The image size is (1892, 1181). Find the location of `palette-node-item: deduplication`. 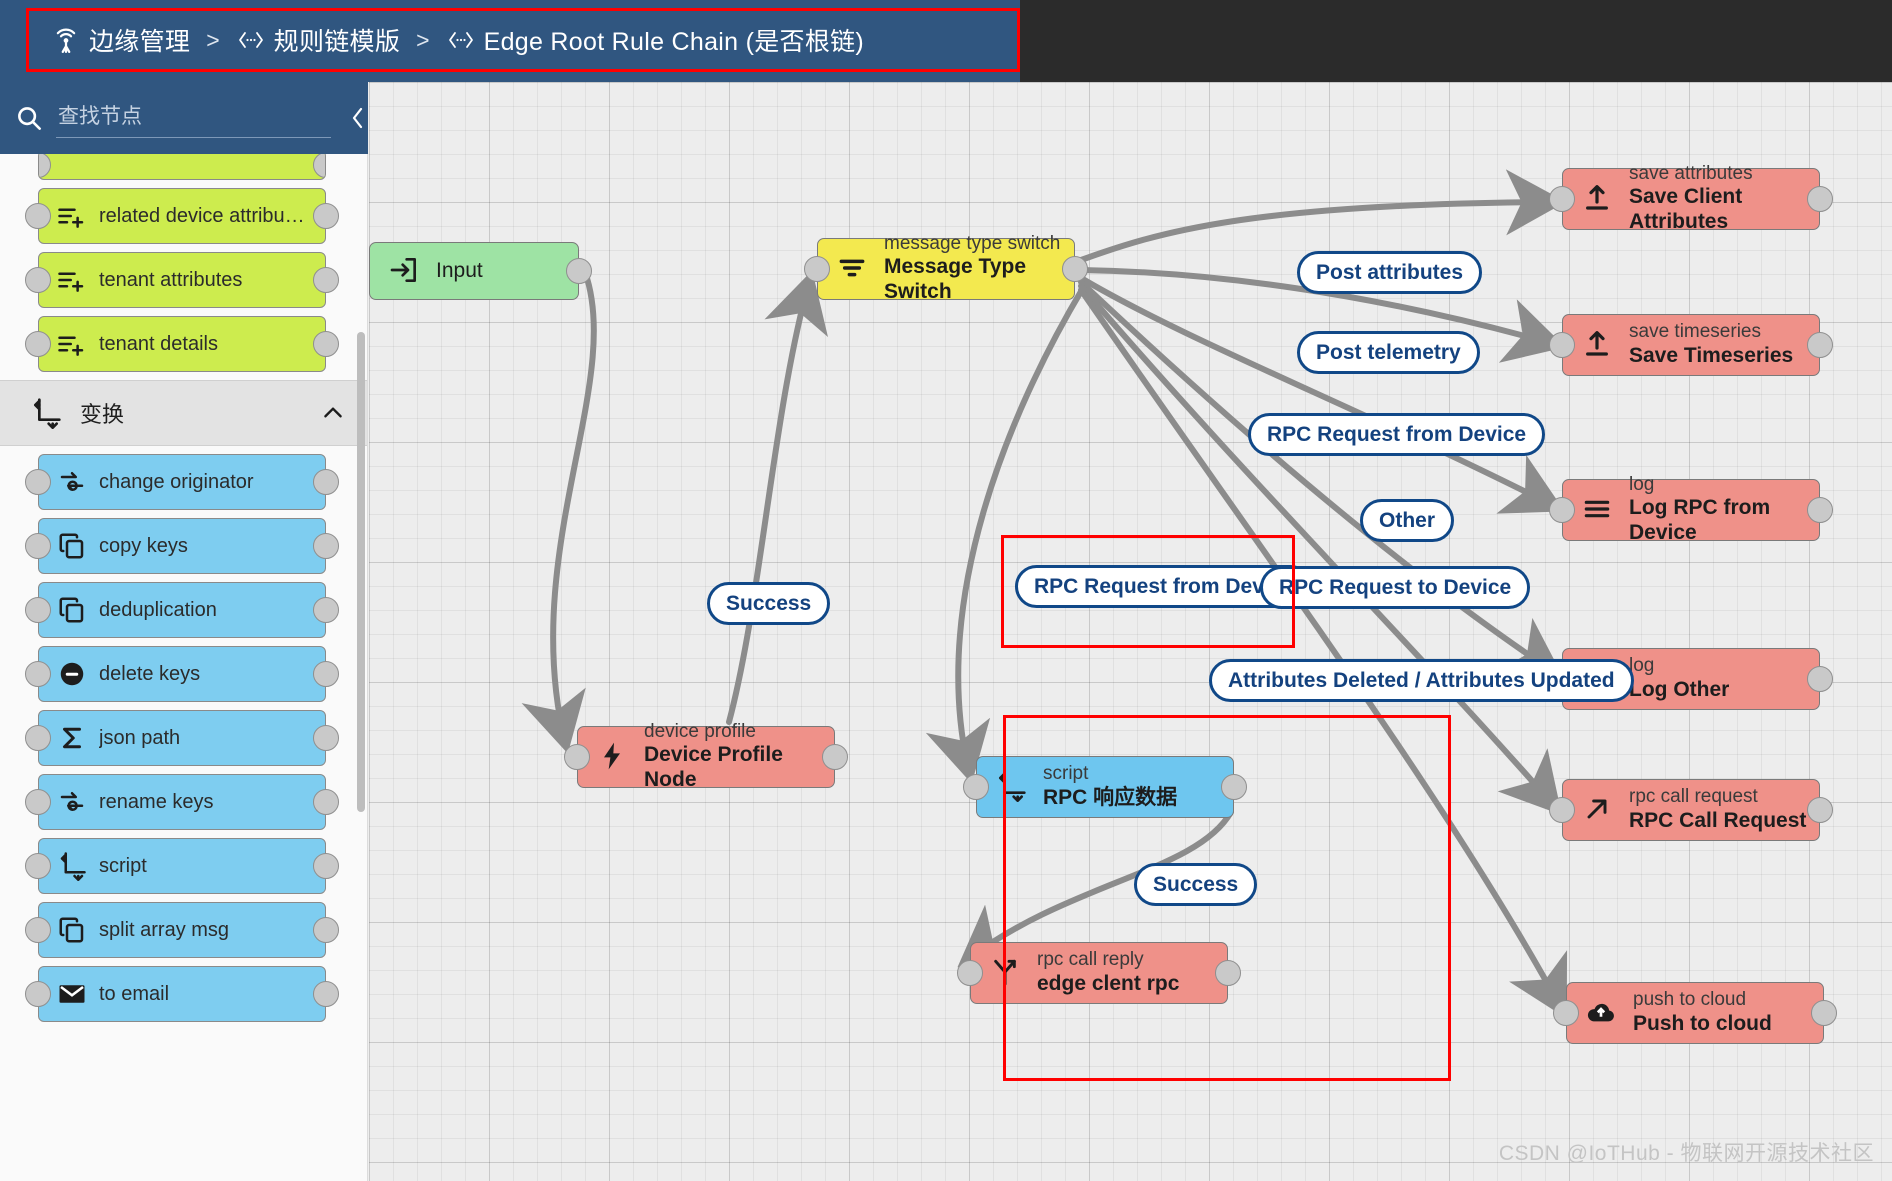

palette-node-item: deduplication is located at coordinates (182, 610).